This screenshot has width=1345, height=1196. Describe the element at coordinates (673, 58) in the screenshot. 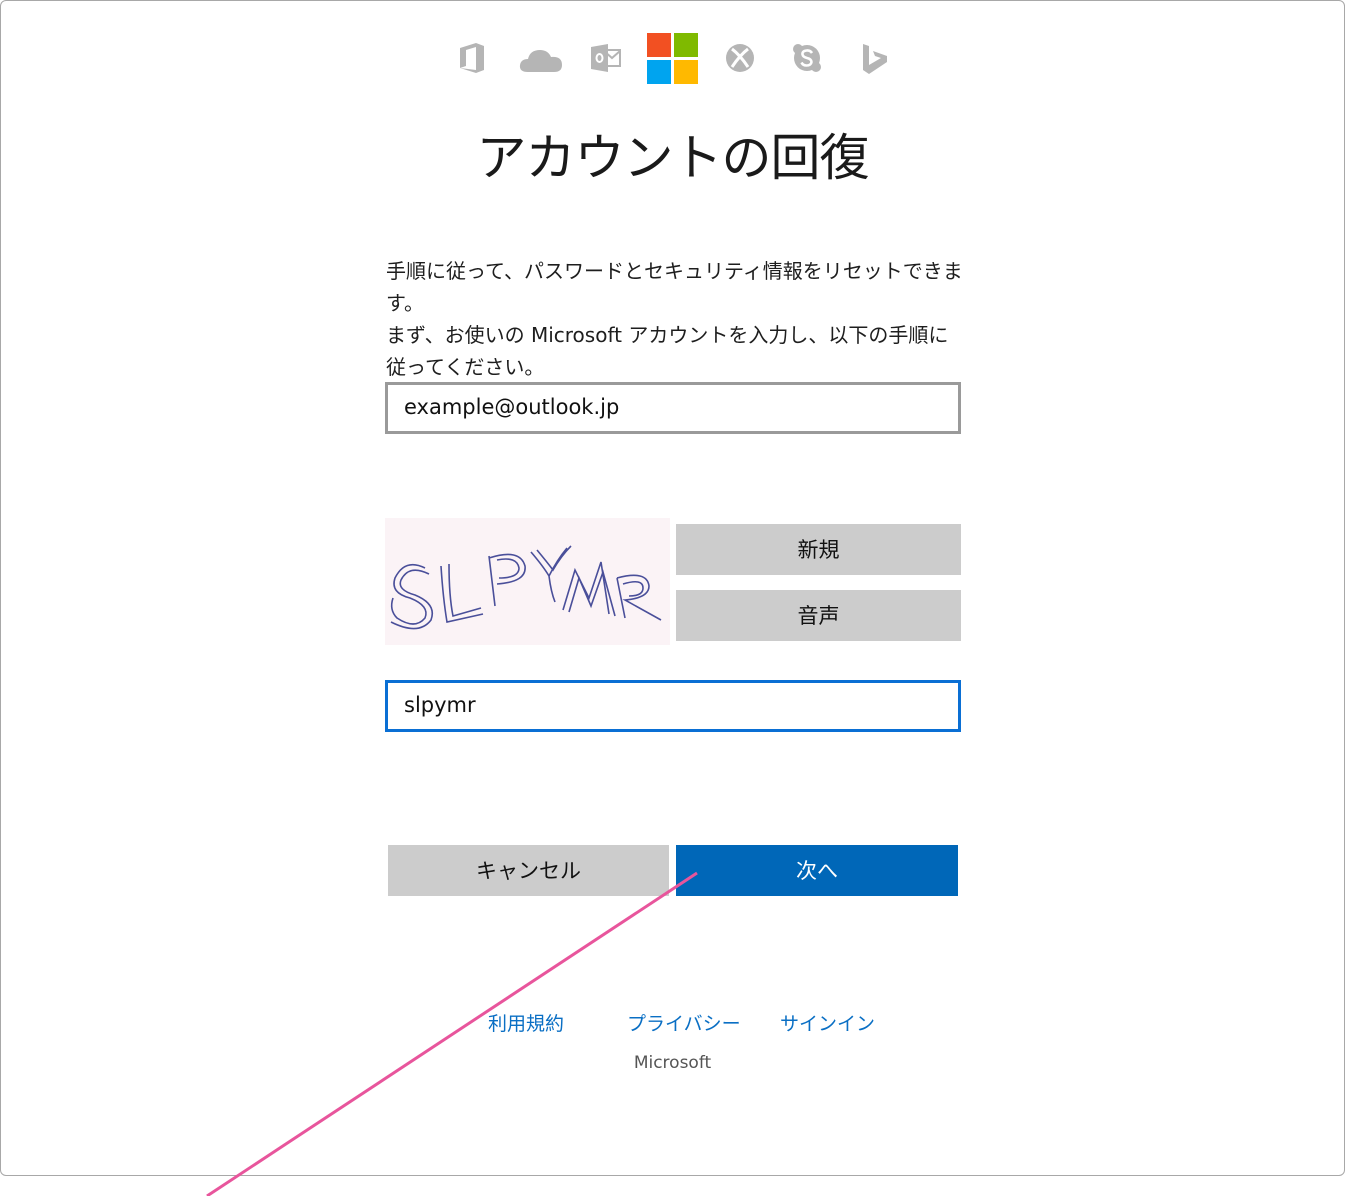

I see `microsoft-logo` at that location.